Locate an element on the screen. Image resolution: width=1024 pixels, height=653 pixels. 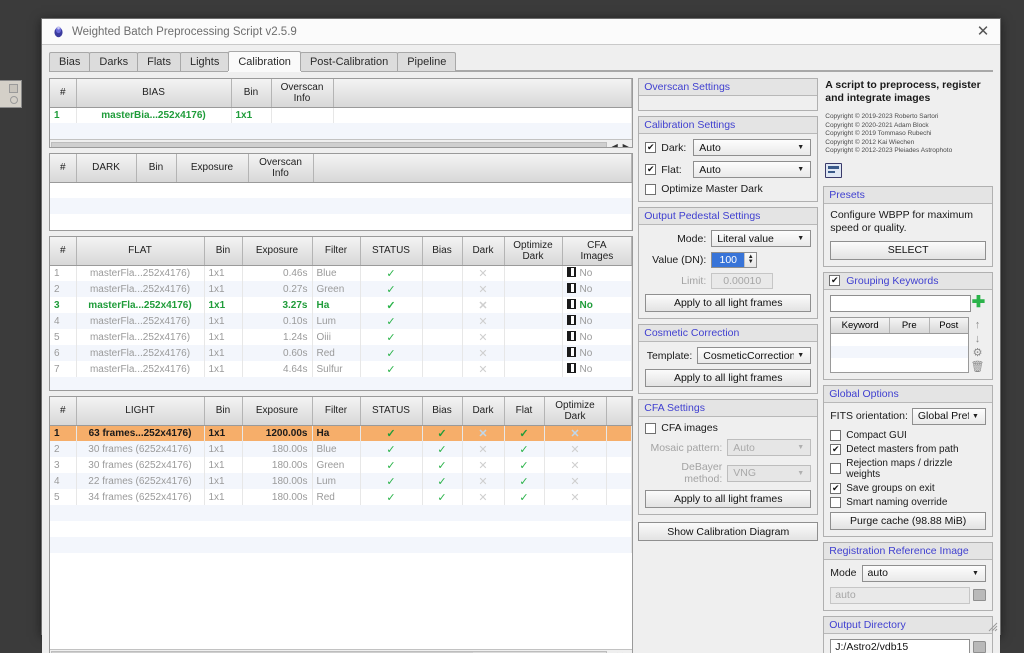
pedestal-value-input: 100 is located at coordinates (728, 260).